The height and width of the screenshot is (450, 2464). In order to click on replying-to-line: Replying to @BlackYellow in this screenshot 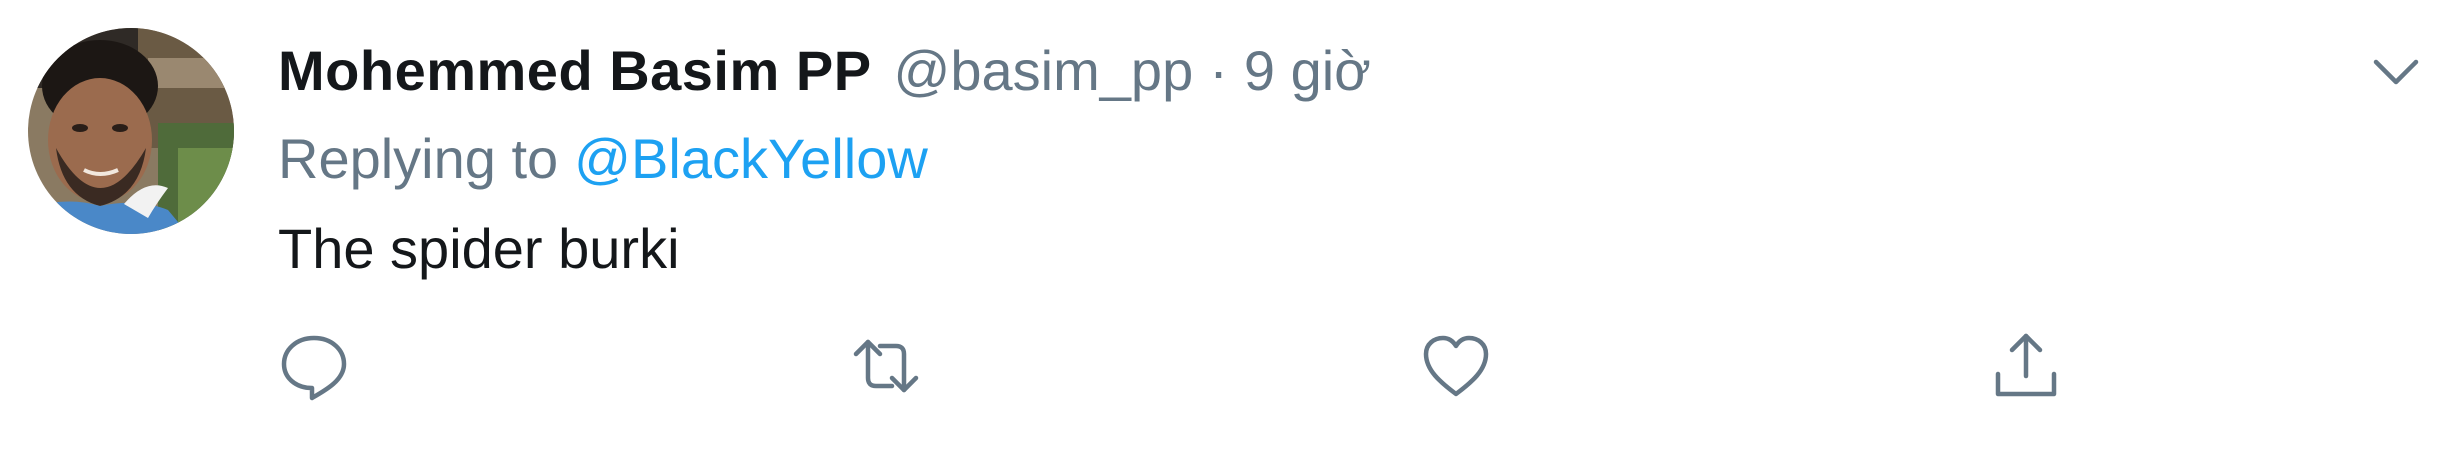, I will do `click(603, 158)`.